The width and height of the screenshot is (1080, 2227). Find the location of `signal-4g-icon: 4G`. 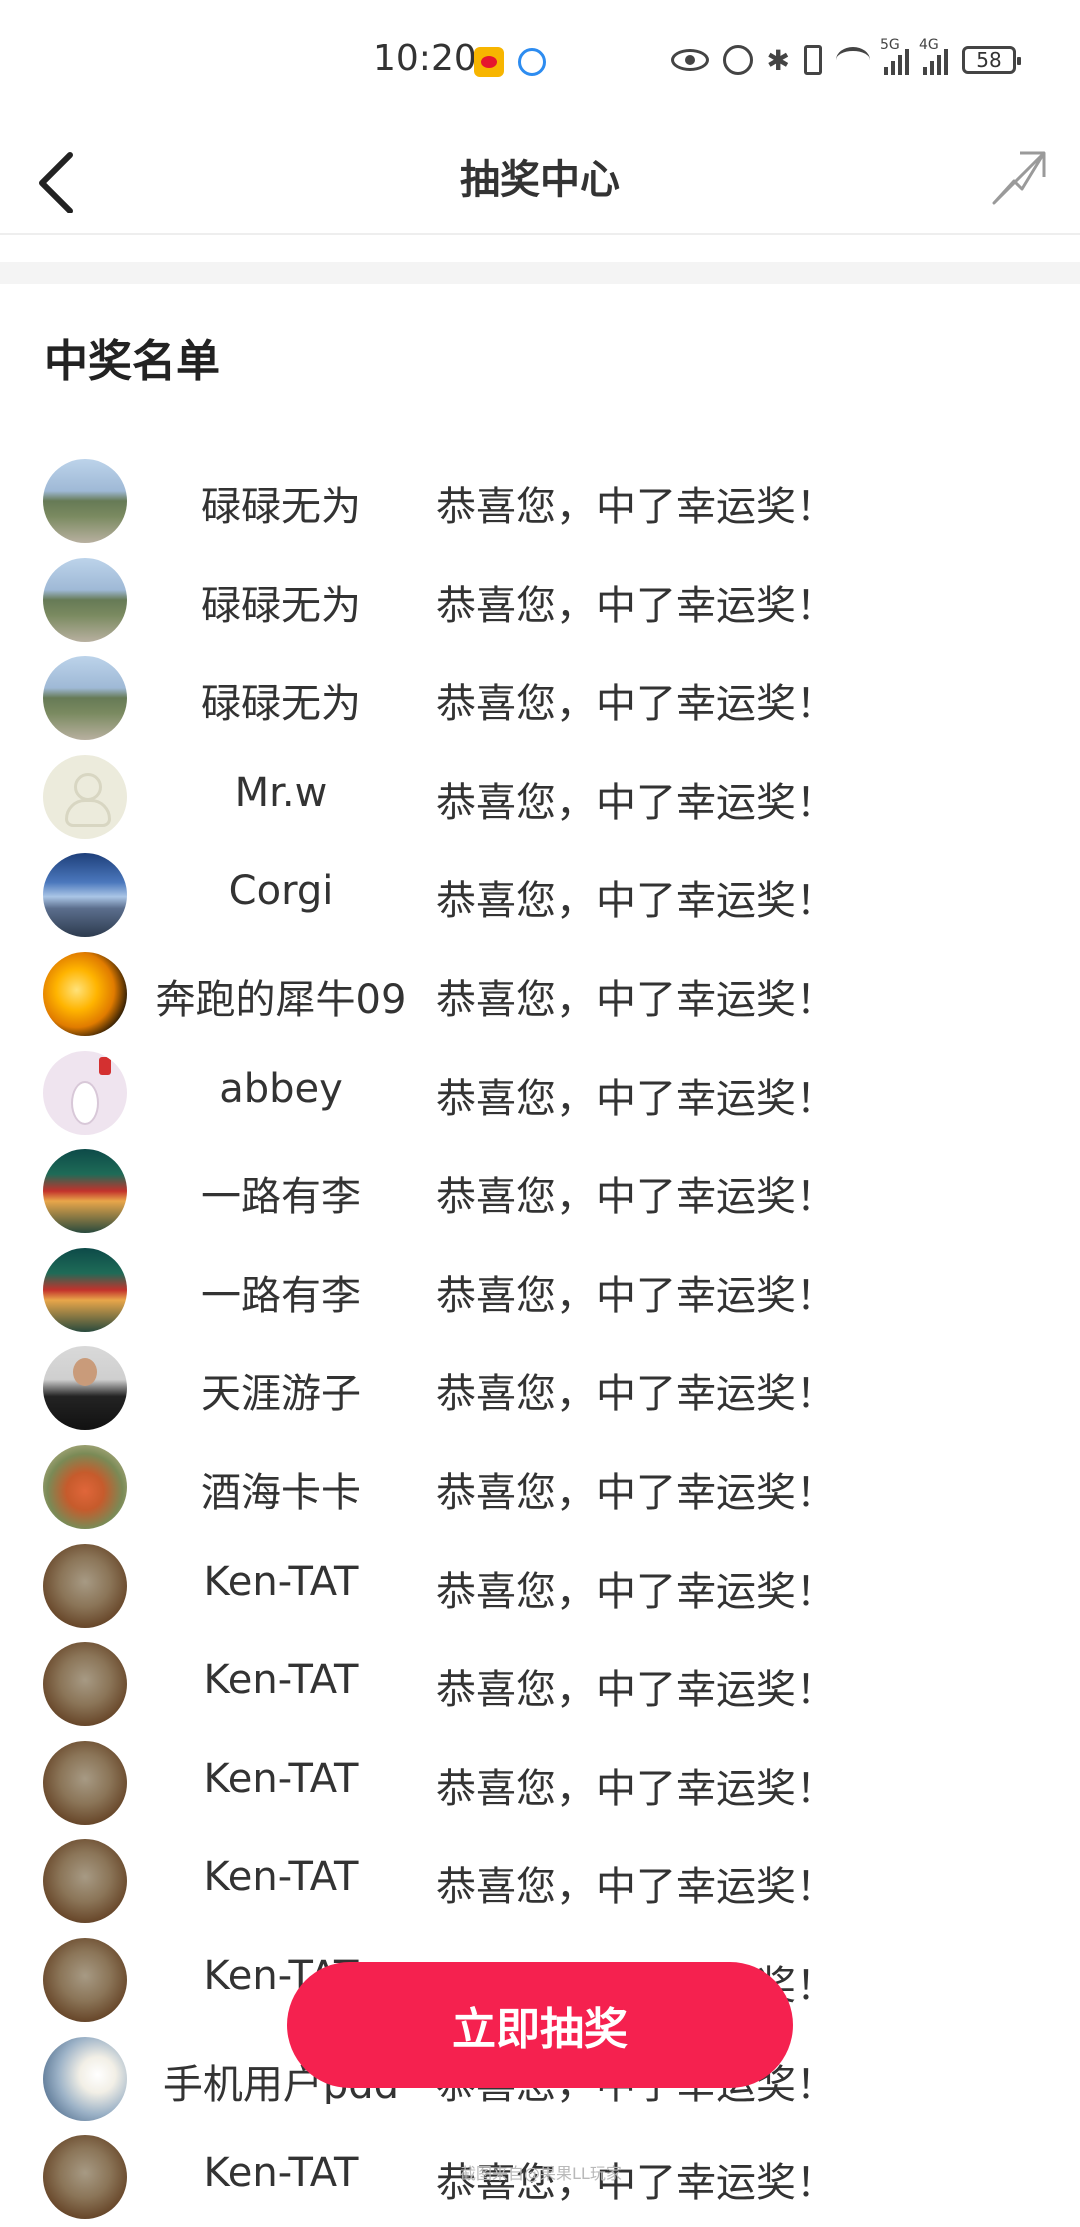

signal-4g-icon: 4G is located at coordinates (933, 56).